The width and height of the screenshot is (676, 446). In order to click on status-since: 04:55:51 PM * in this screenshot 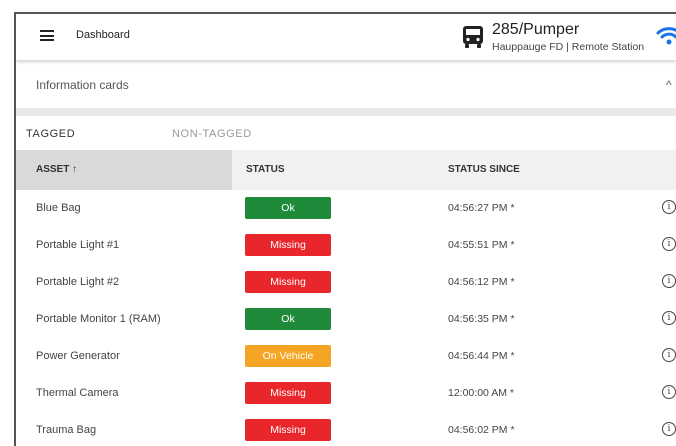, I will do `click(481, 245)`.